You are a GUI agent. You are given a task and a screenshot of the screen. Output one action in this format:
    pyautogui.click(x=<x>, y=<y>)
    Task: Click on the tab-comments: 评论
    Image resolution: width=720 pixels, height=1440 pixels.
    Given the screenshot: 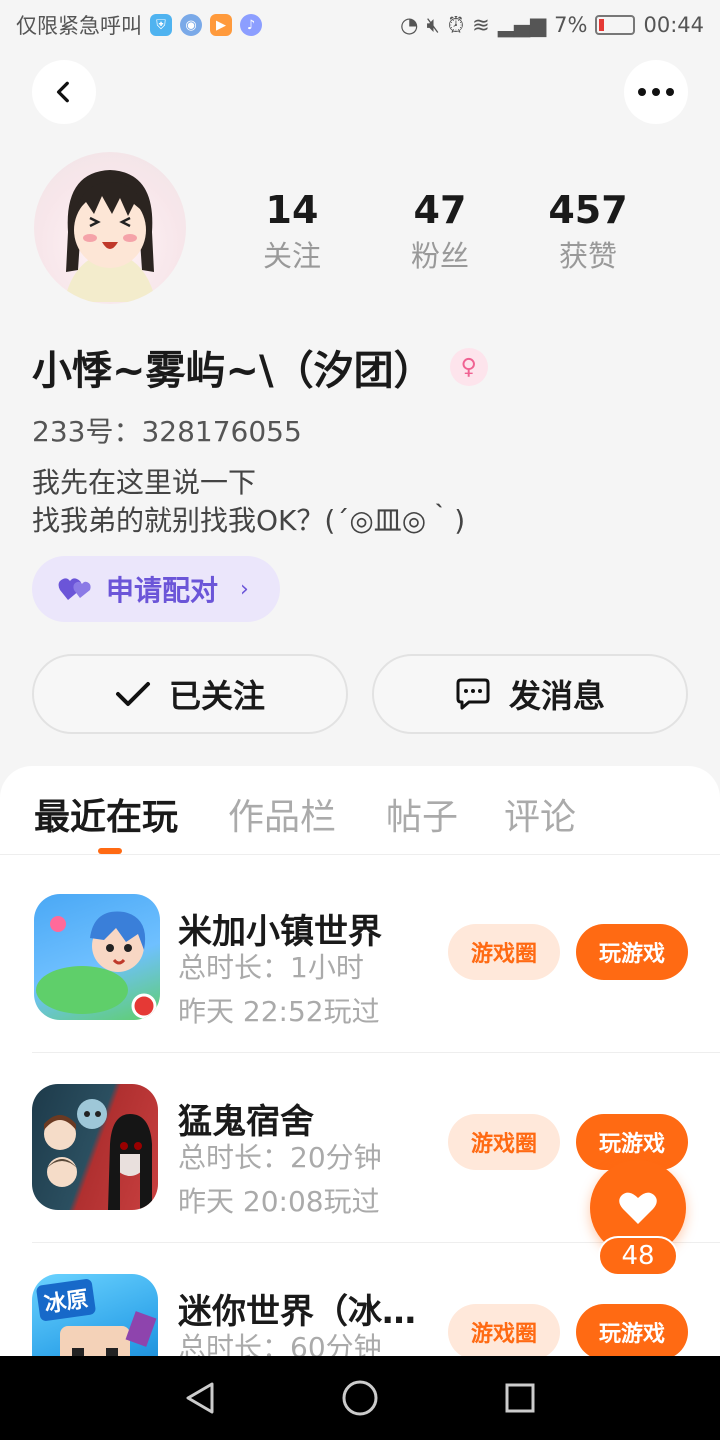 What is the action you would take?
    pyautogui.click(x=540, y=814)
    